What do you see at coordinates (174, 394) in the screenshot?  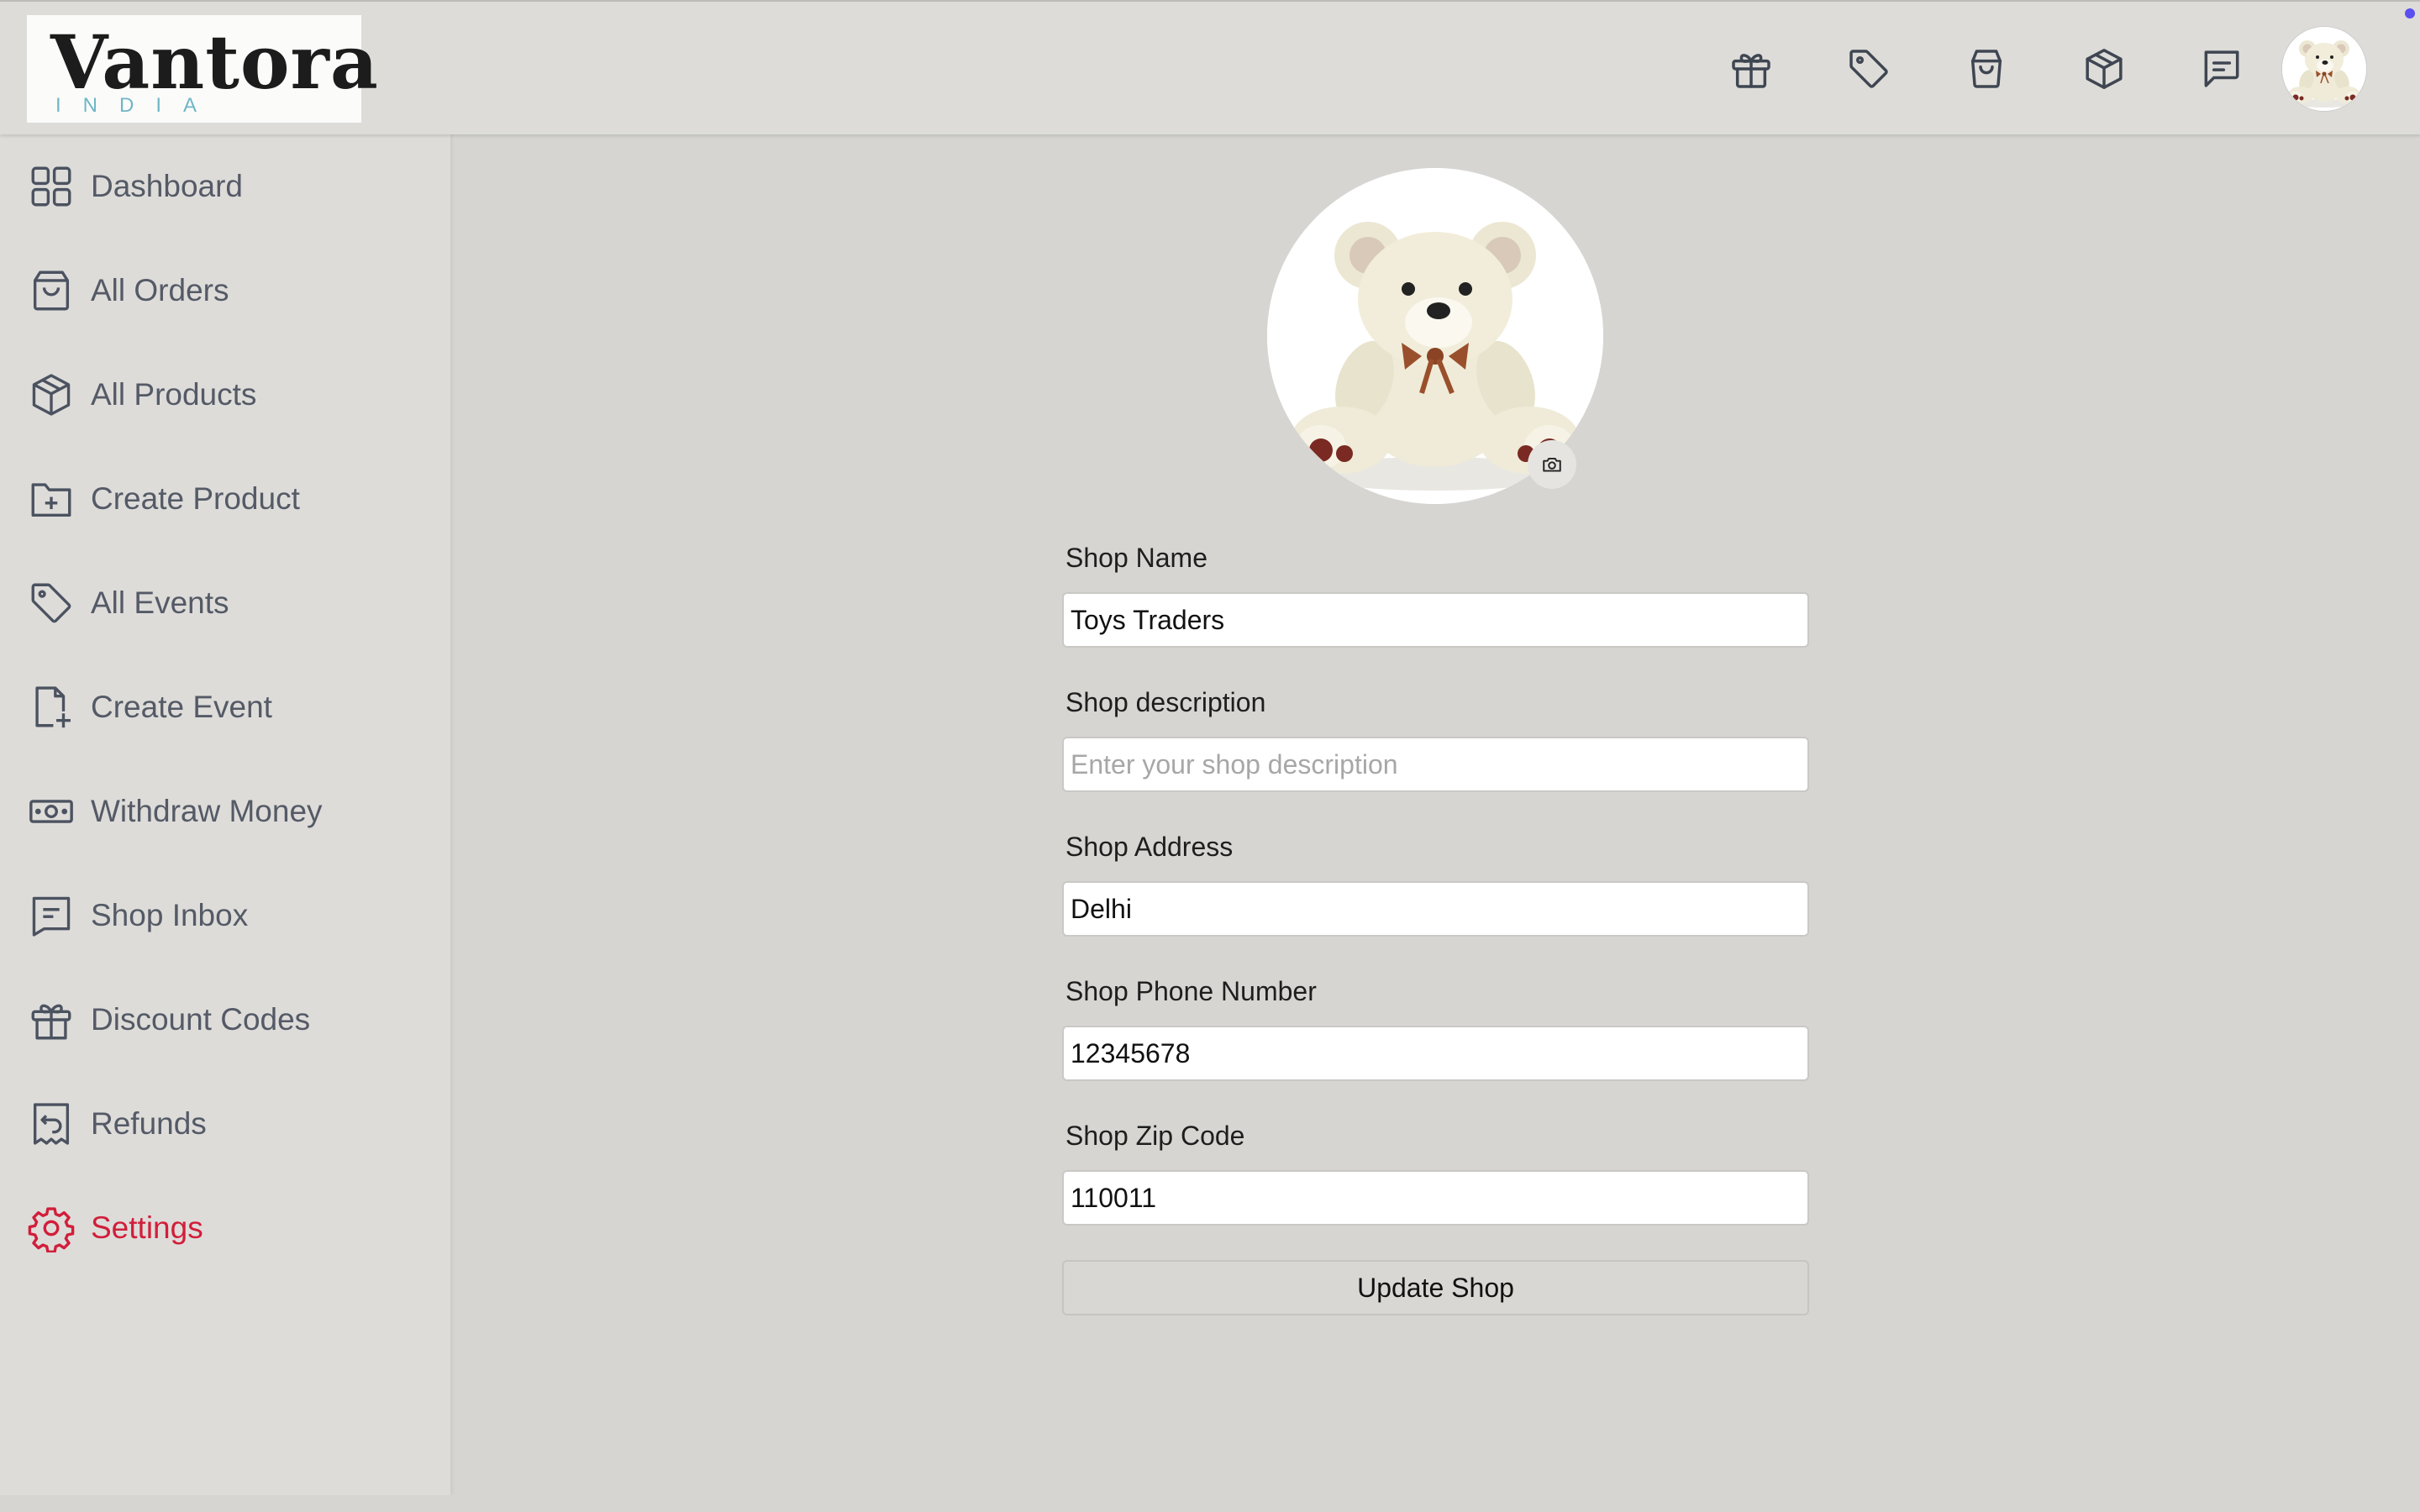 I see `sidebar-item-label: All Products` at bounding box center [174, 394].